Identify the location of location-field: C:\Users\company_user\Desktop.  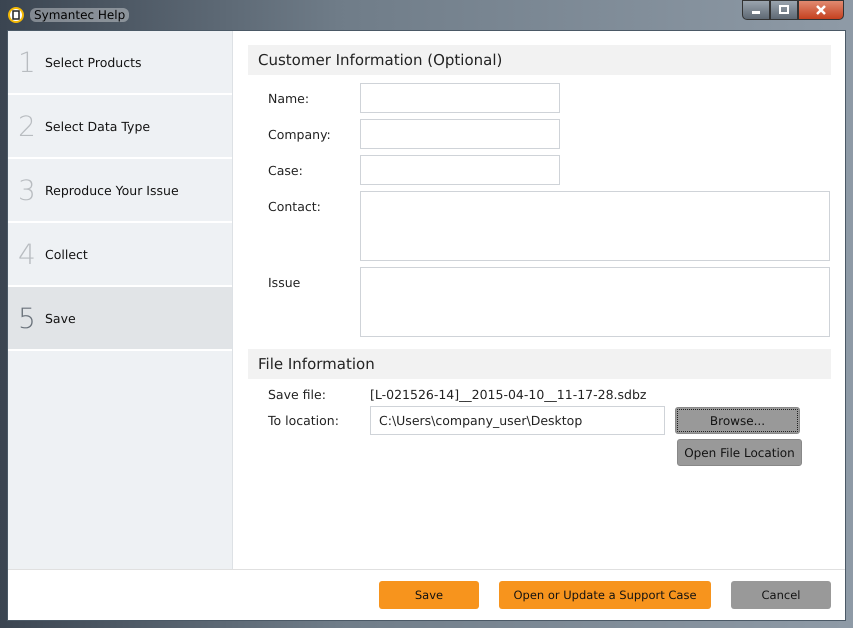
(517, 420).